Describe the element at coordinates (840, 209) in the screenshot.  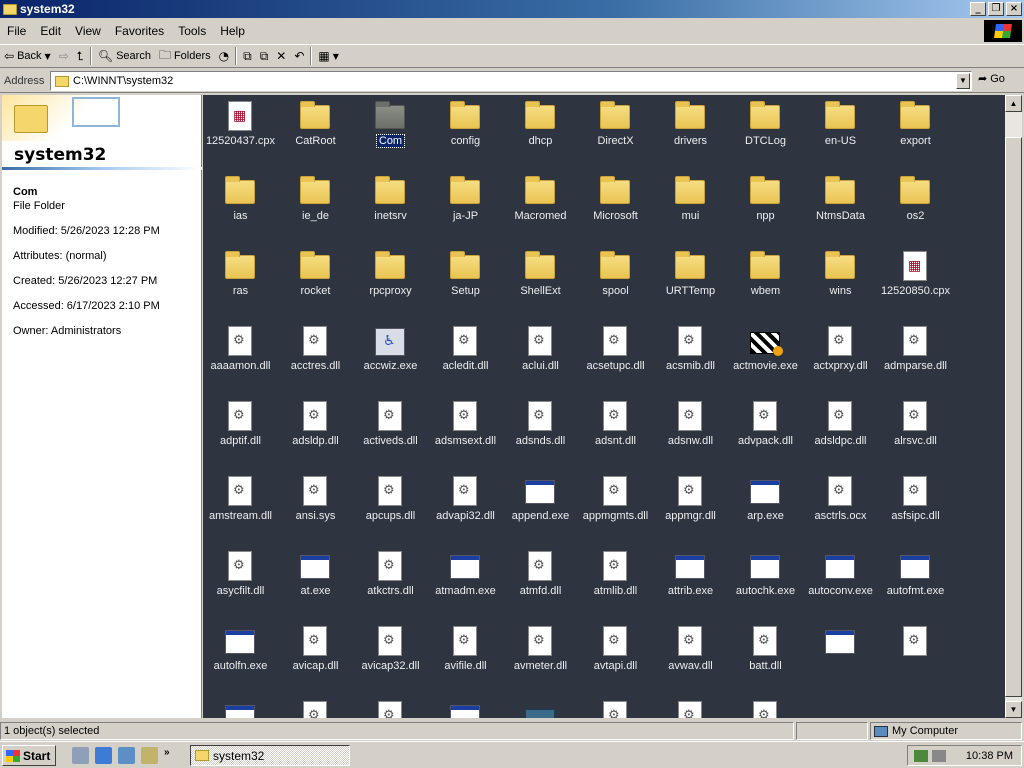
I see `file-item: NtmsData` at that location.